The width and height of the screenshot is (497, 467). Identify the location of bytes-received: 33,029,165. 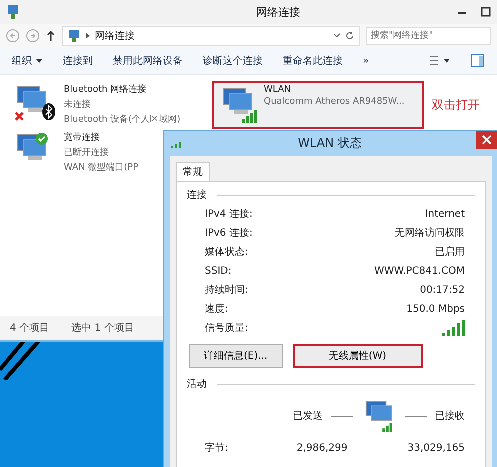
(436, 448).